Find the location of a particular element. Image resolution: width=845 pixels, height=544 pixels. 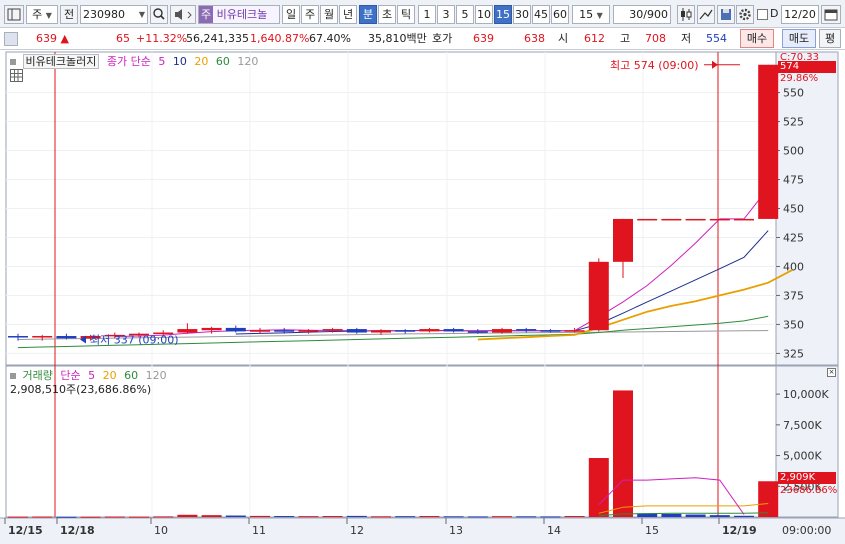

period-month: 월 is located at coordinates (329, 14).